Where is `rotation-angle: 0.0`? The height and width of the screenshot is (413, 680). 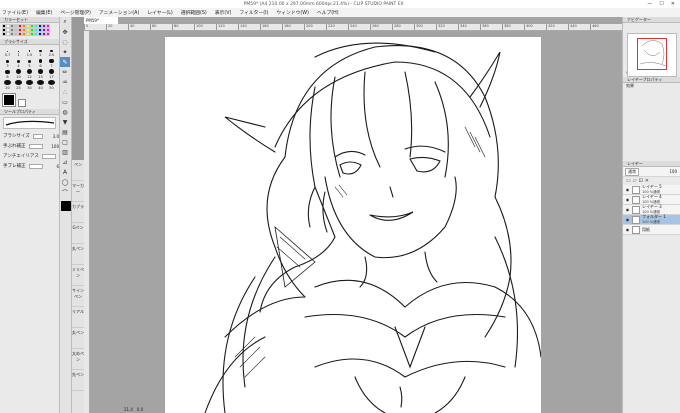
rotation-angle: 0.0 is located at coordinates (140, 409).